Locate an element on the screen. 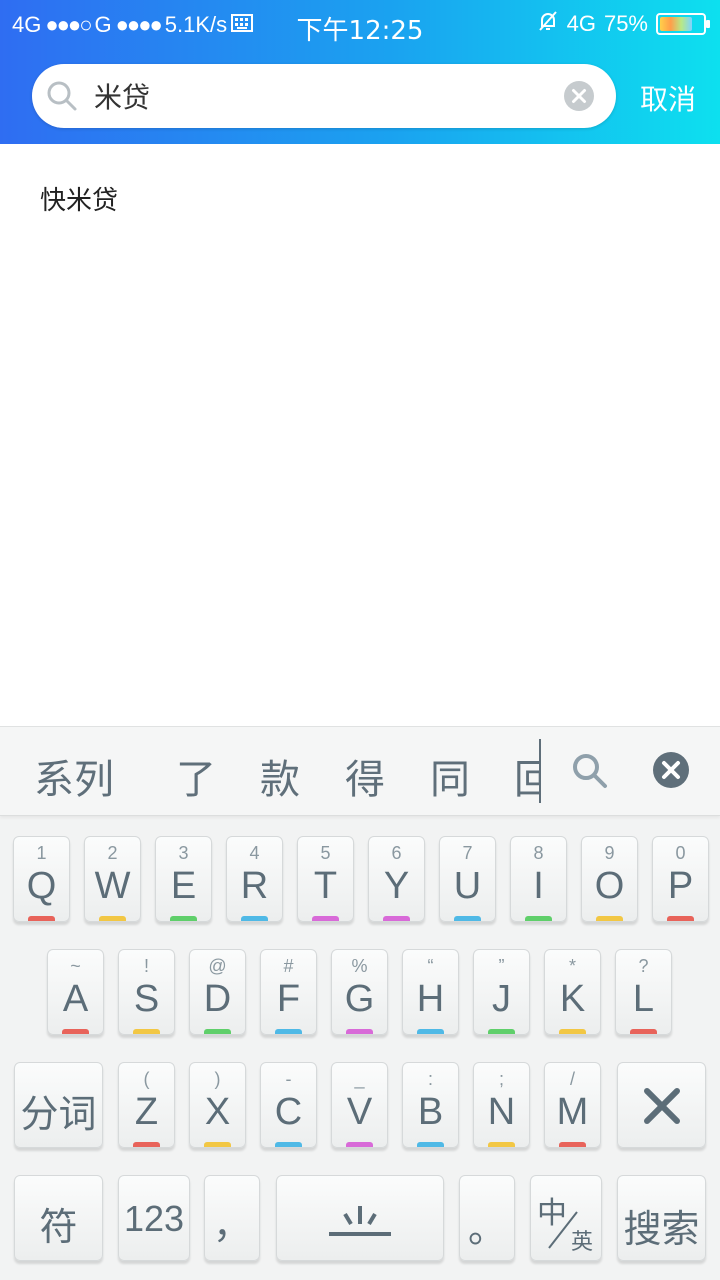  key-h: “H is located at coordinates (430, 992).